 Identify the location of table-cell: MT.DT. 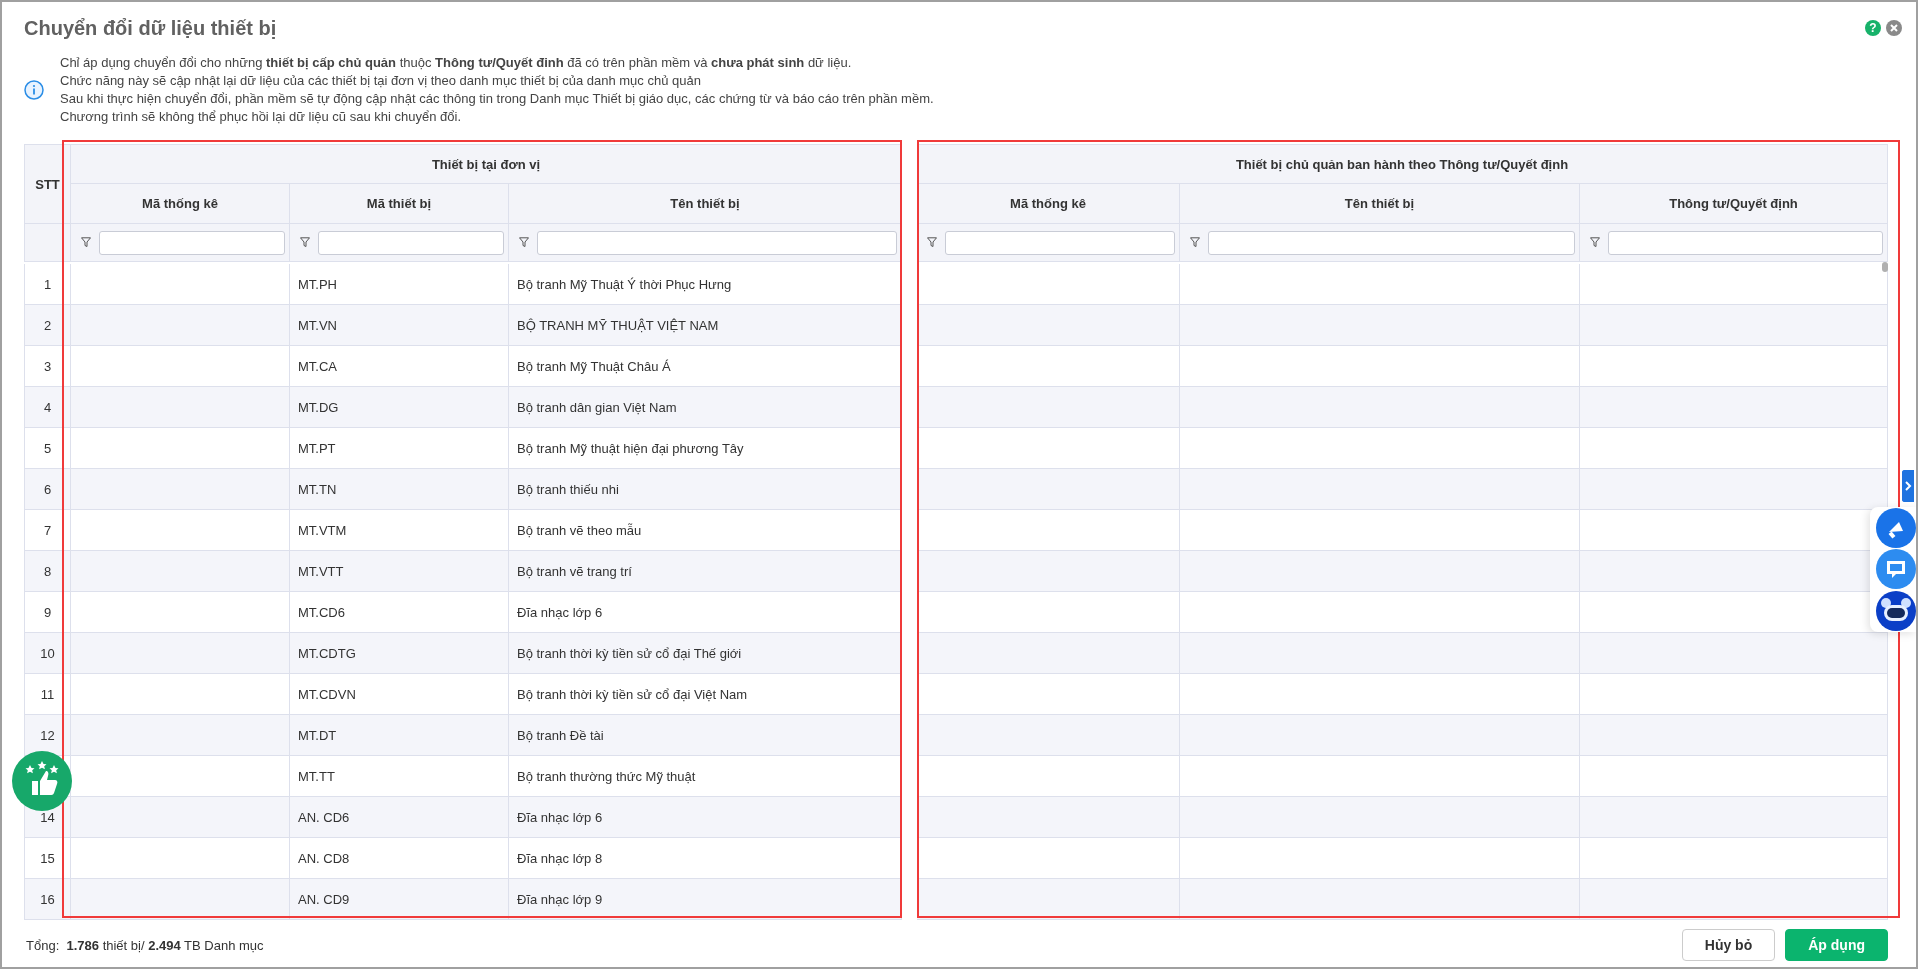
(399, 735).